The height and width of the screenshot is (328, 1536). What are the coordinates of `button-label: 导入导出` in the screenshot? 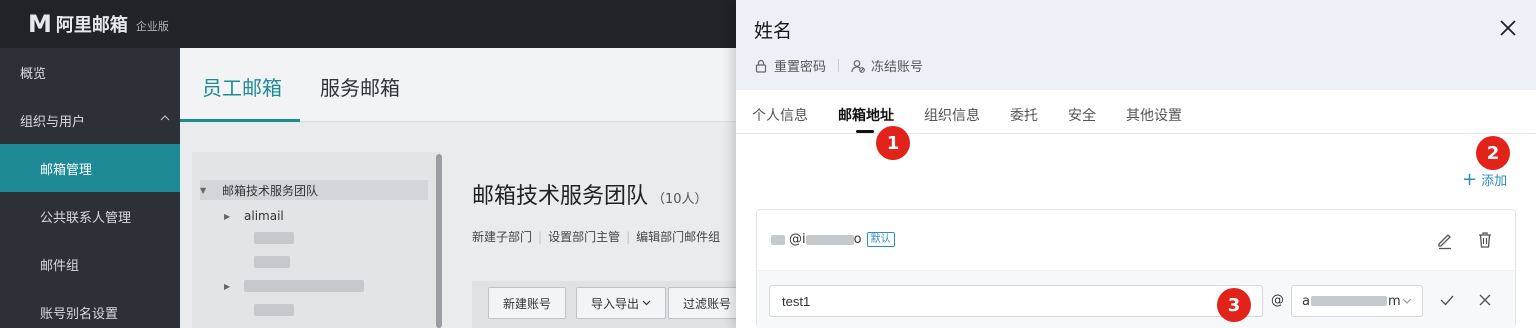 It's located at (615, 303).